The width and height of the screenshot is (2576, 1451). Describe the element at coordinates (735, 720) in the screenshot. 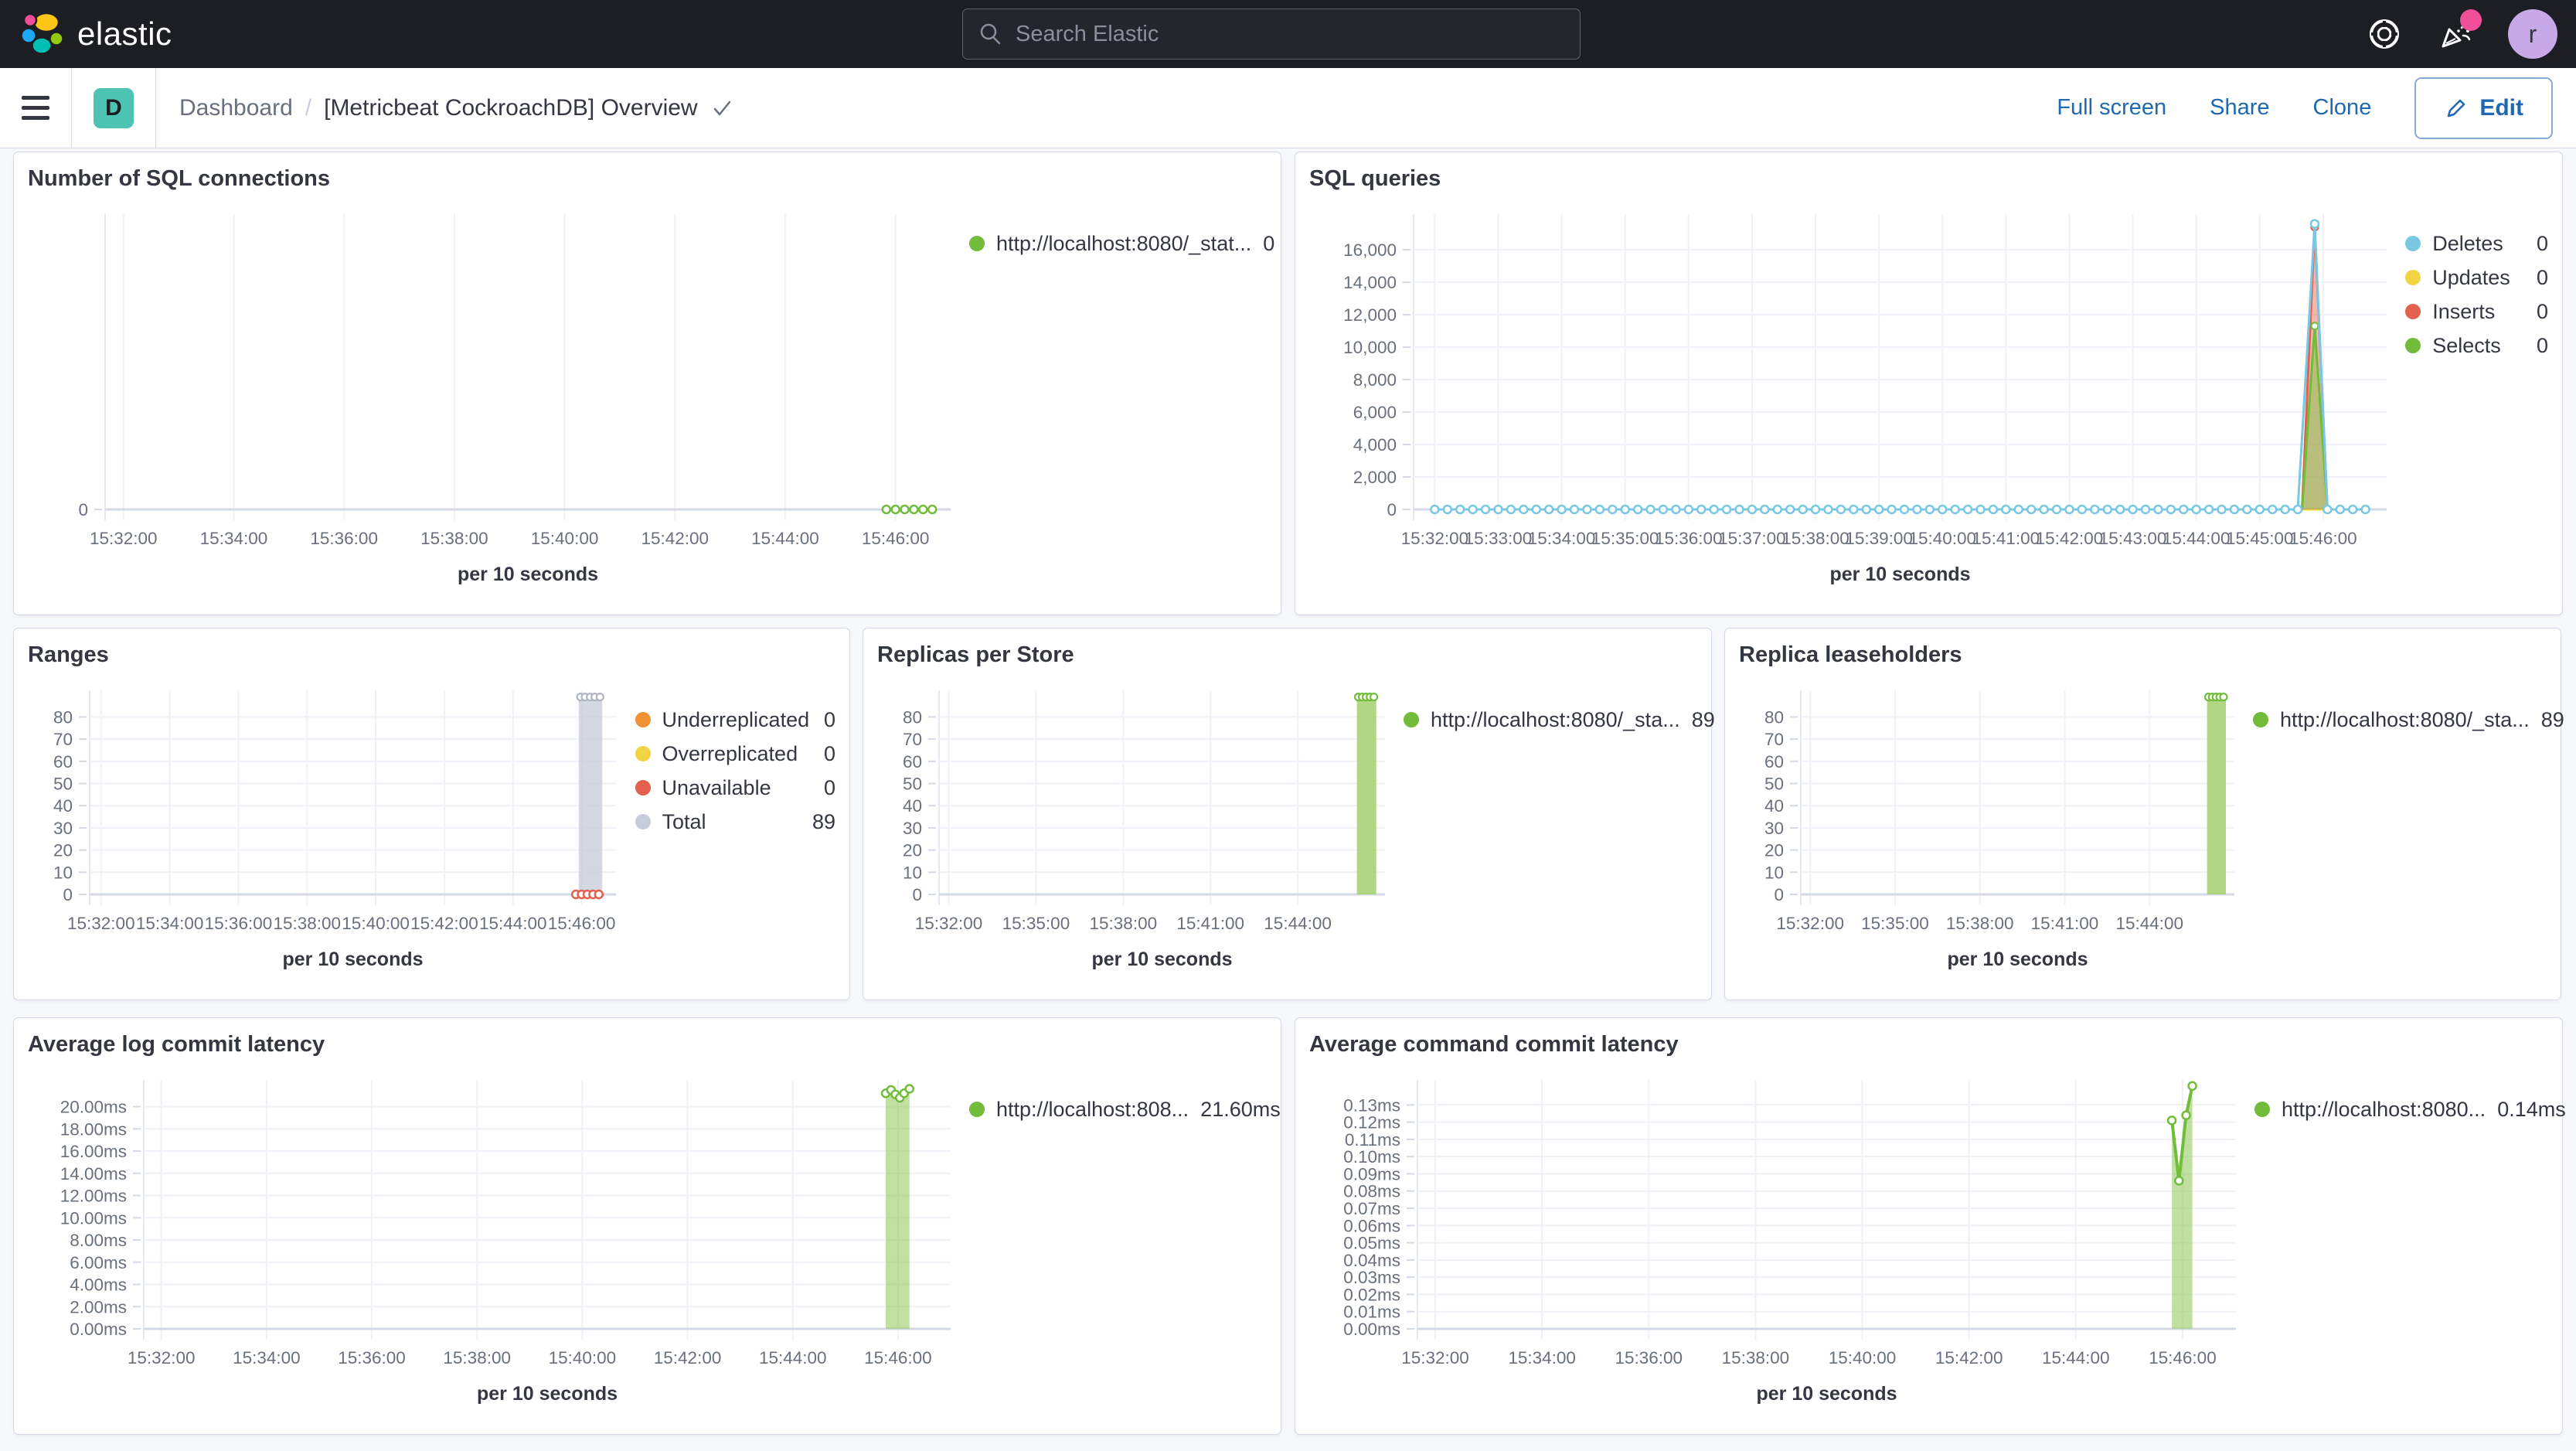

I see `legend-item: Underreplicated 0` at that location.